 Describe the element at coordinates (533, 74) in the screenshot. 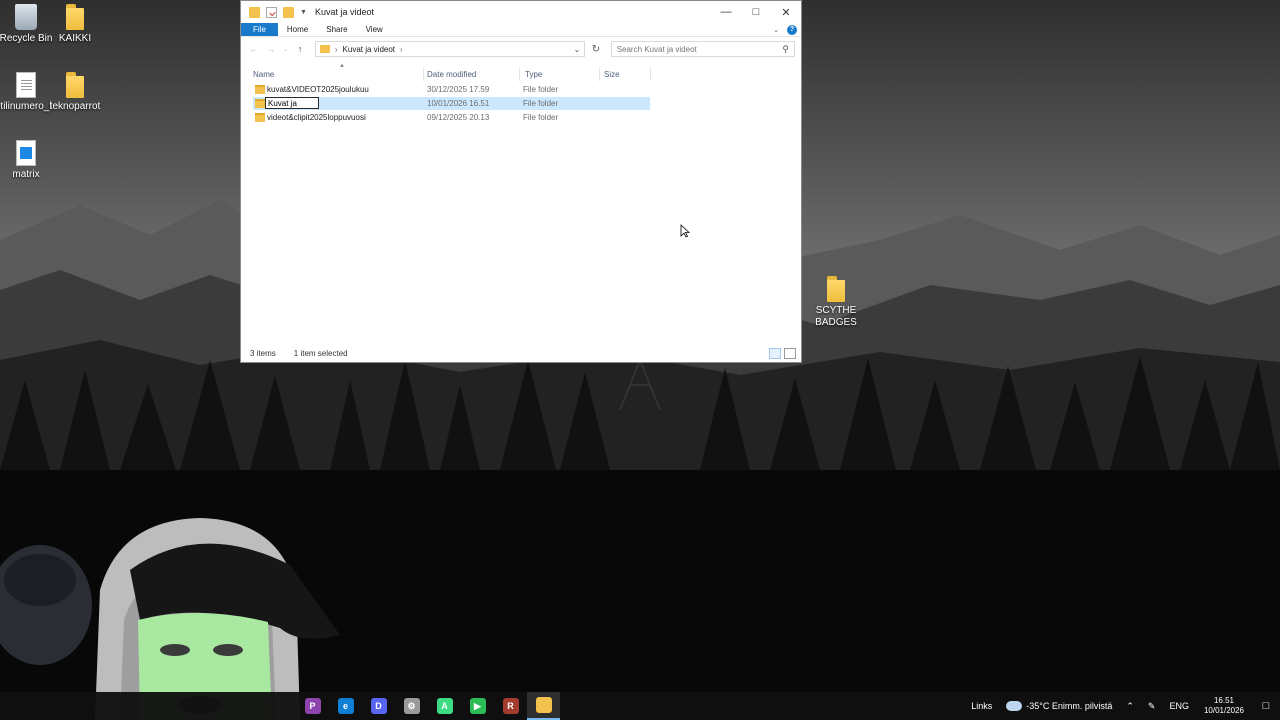

I see `column-header-type: Type` at that location.